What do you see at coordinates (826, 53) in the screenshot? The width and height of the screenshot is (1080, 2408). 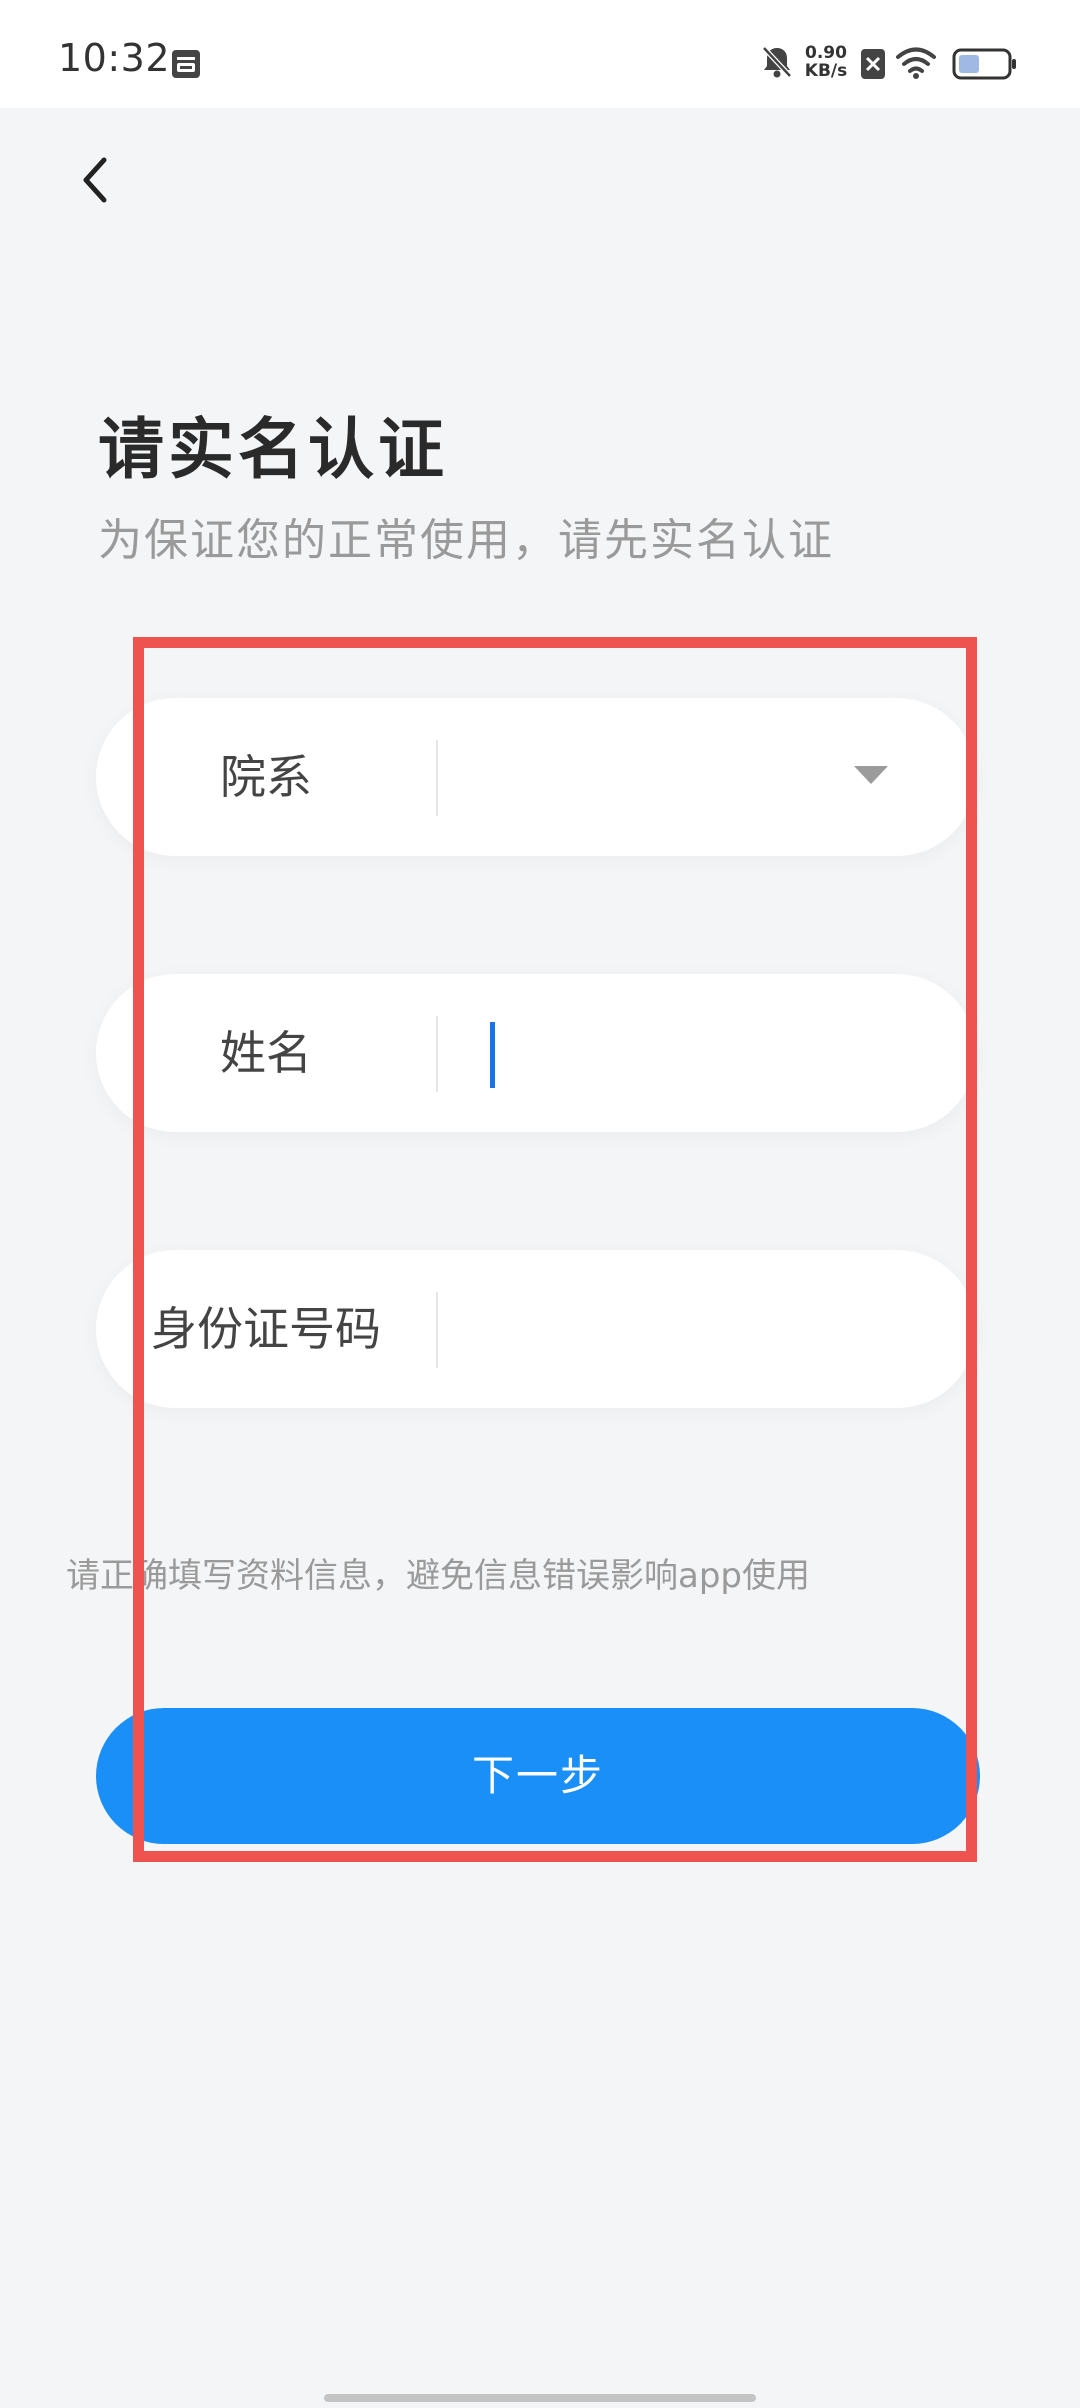 I see `net-speed-value: 0.90` at bounding box center [826, 53].